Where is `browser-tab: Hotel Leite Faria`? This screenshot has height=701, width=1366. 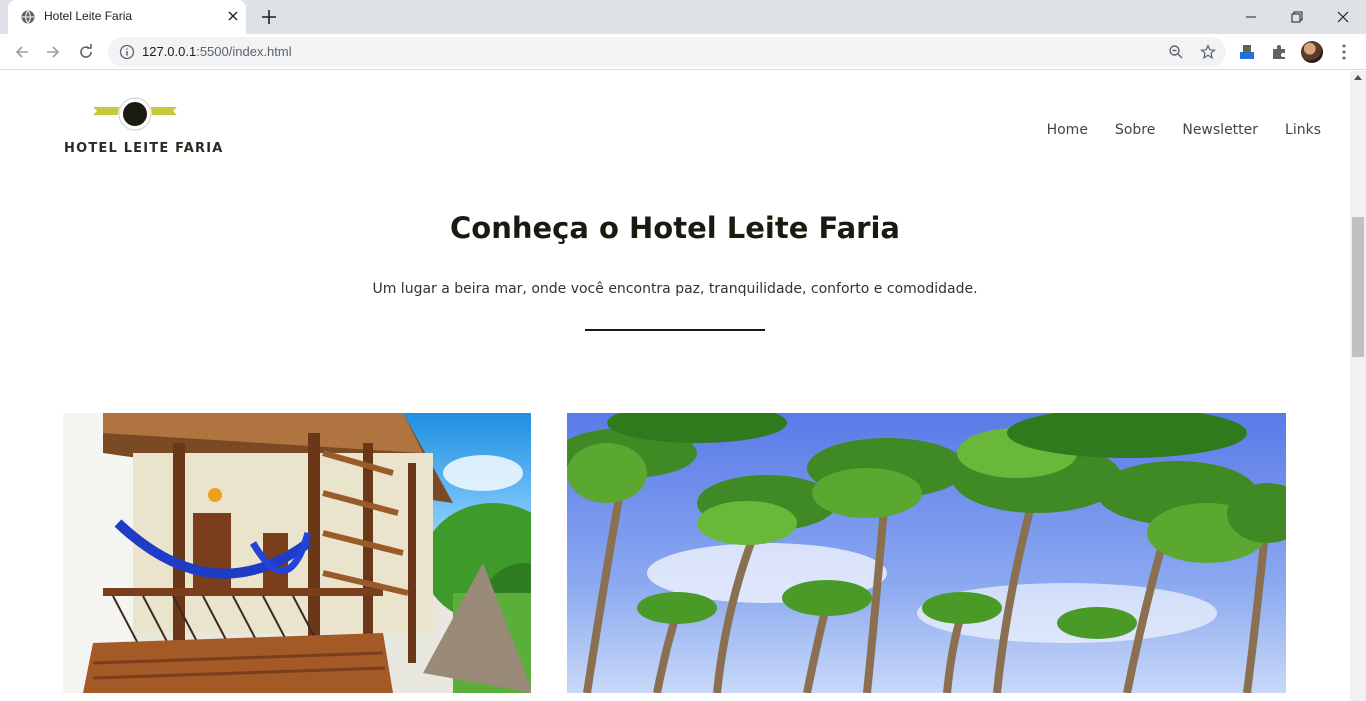
browser-tab: Hotel Leite Faria is located at coordinates (127, 17).